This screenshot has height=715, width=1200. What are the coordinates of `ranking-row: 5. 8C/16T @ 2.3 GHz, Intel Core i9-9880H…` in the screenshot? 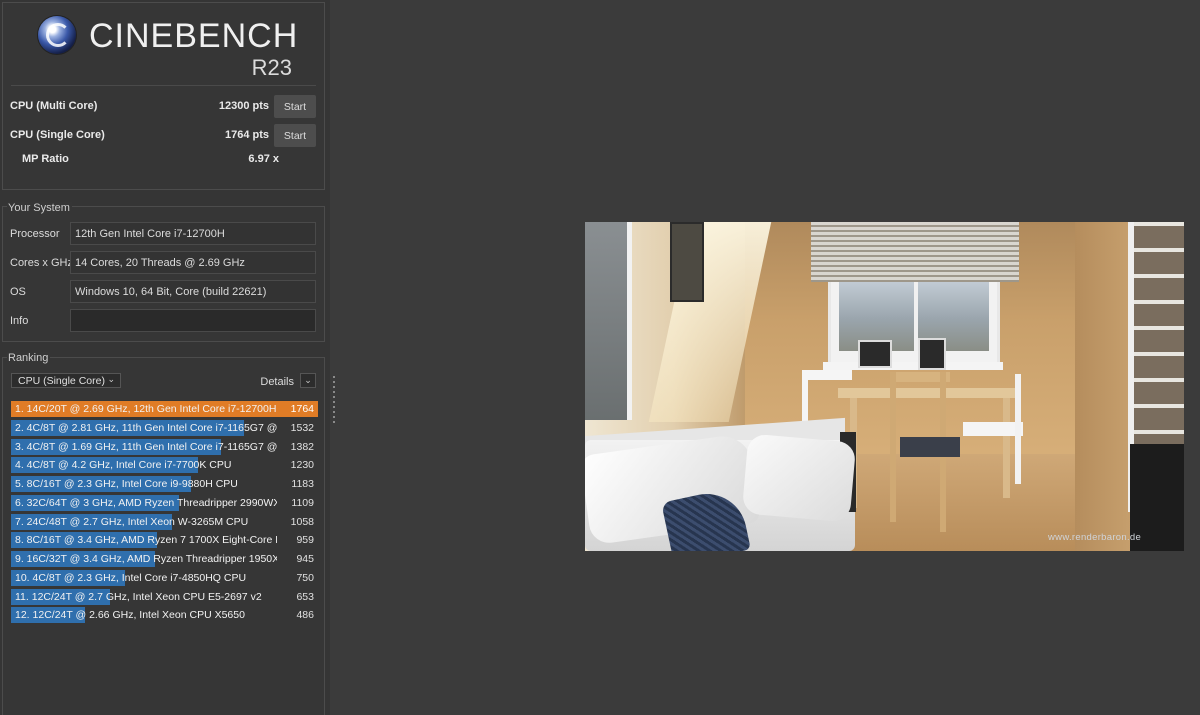 It's located at (164, 484).